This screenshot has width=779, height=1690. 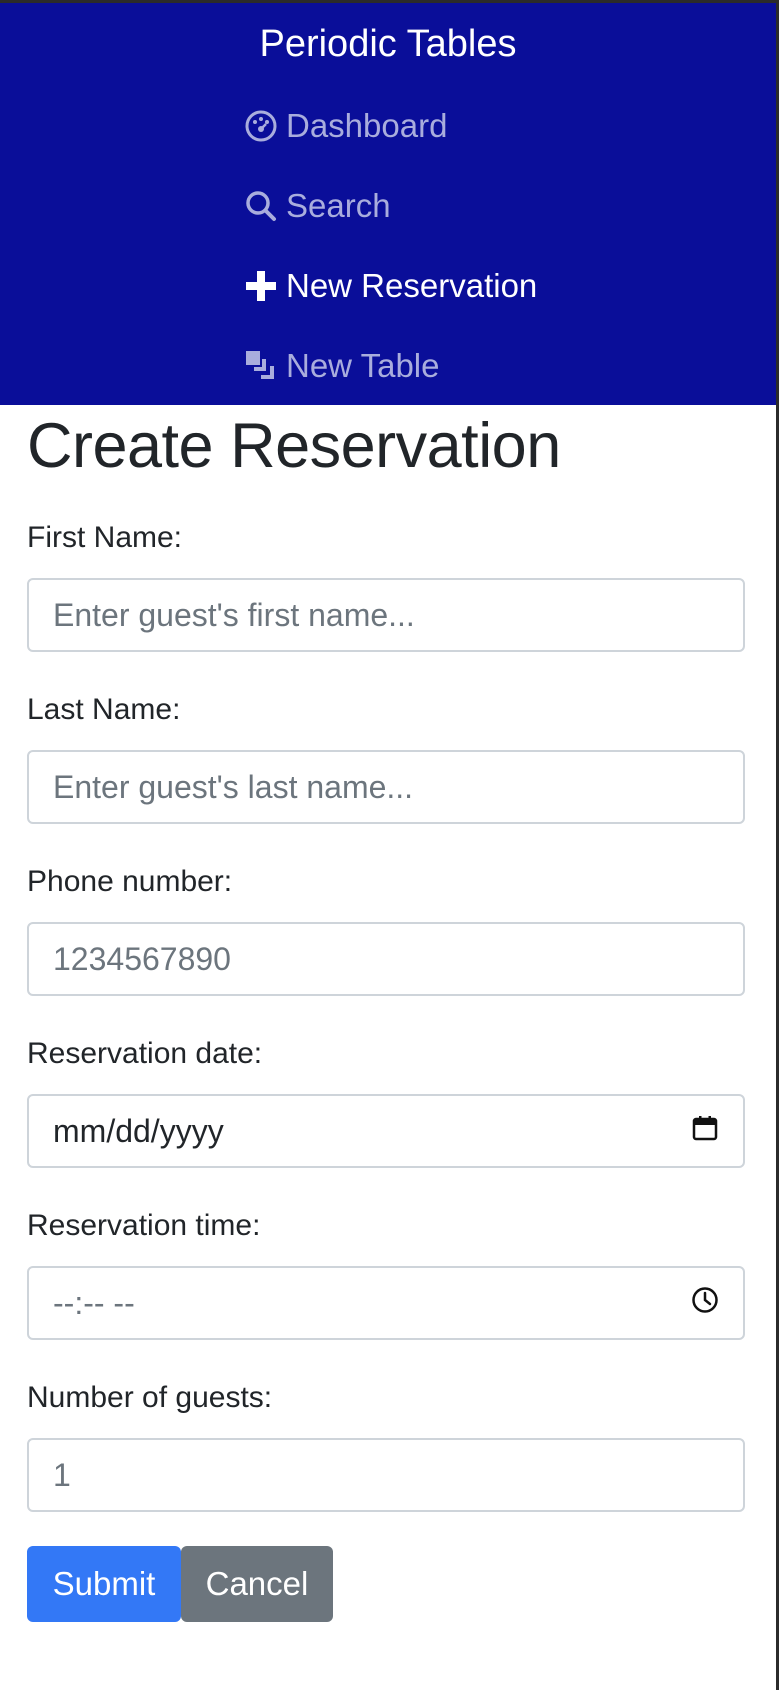 I want to click on reservation-time-value: --:-- --, so click(x=94, y=1302).